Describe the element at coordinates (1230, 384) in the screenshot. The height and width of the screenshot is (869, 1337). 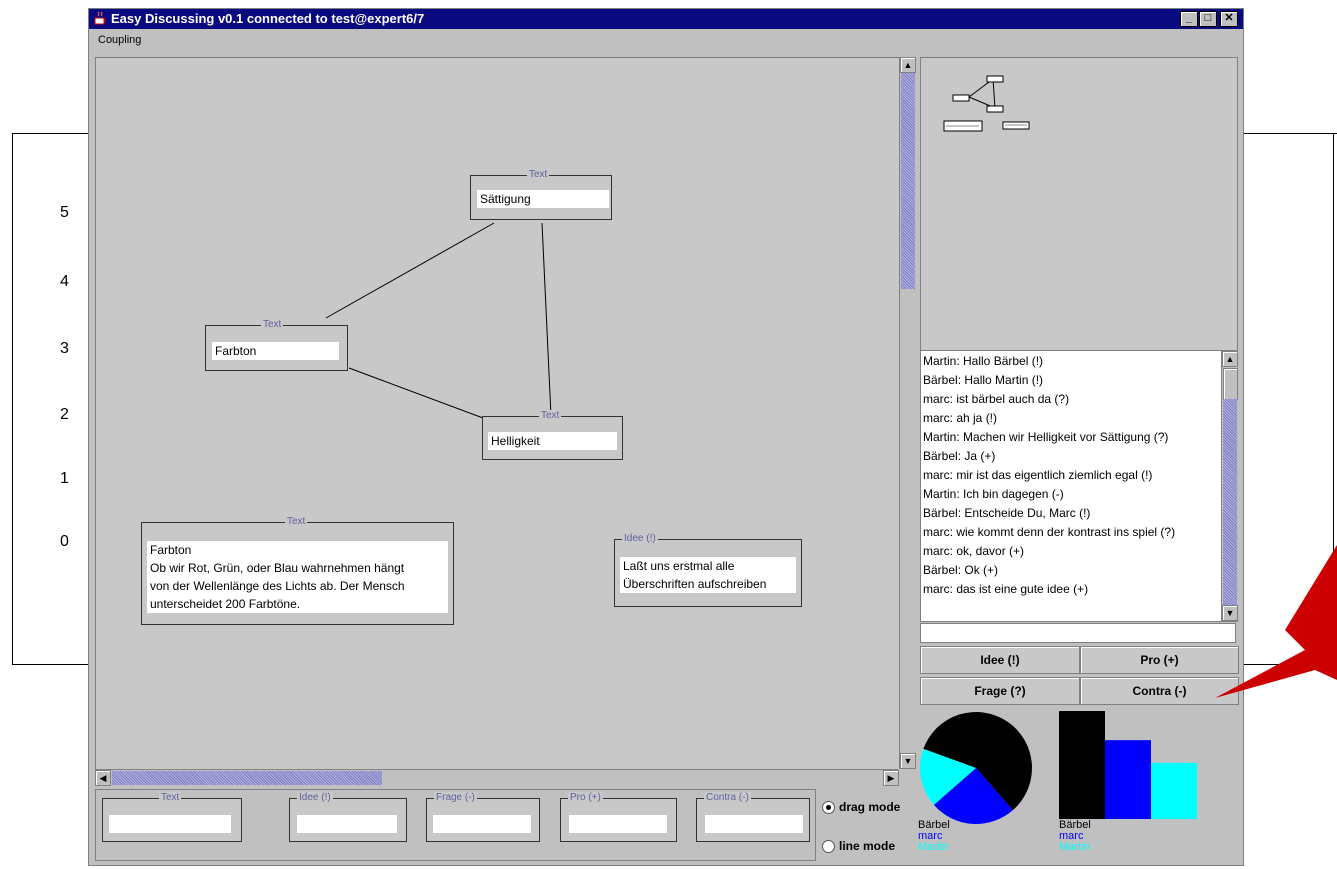
I see `chat-scroll-thumb-top` at that location.